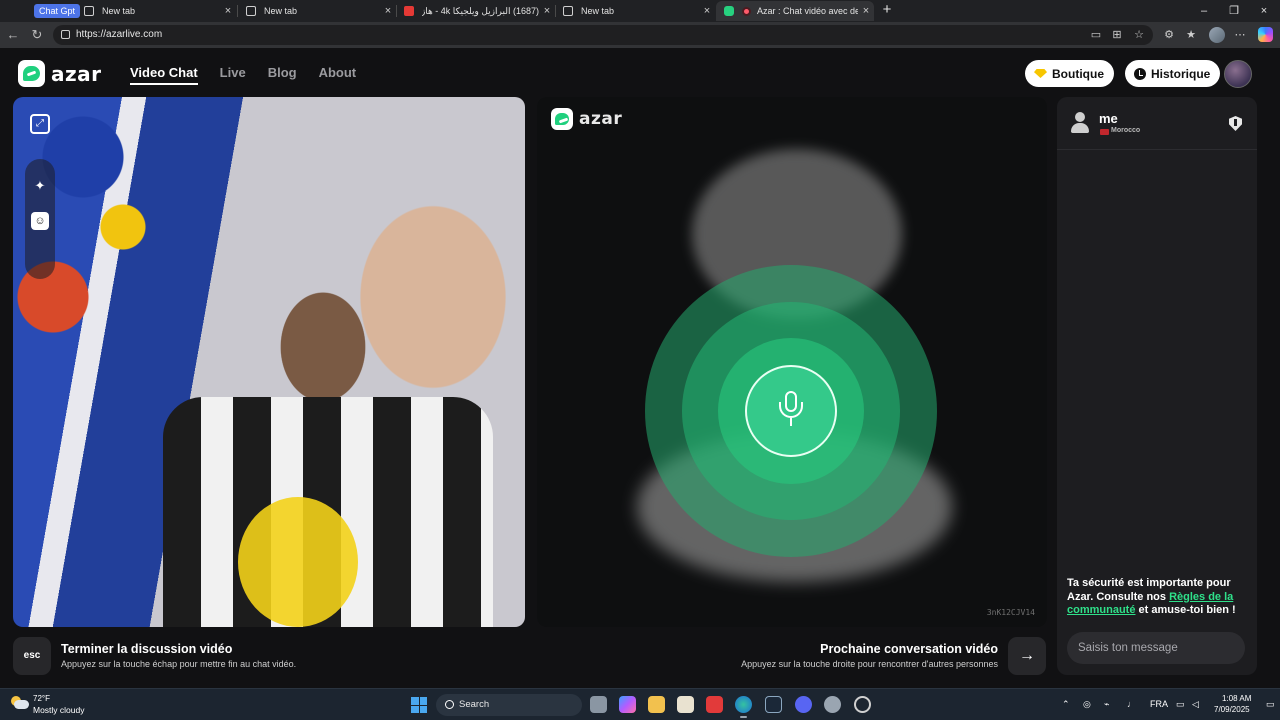  Describe the element at coordinates (1270, 704) in the screenshot. I see `notifications-icon: ▭` at that location.